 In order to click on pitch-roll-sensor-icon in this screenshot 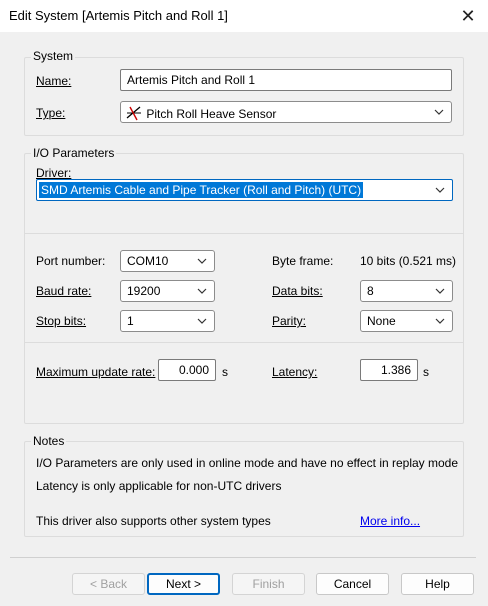, I will do `click(134, 113)`.